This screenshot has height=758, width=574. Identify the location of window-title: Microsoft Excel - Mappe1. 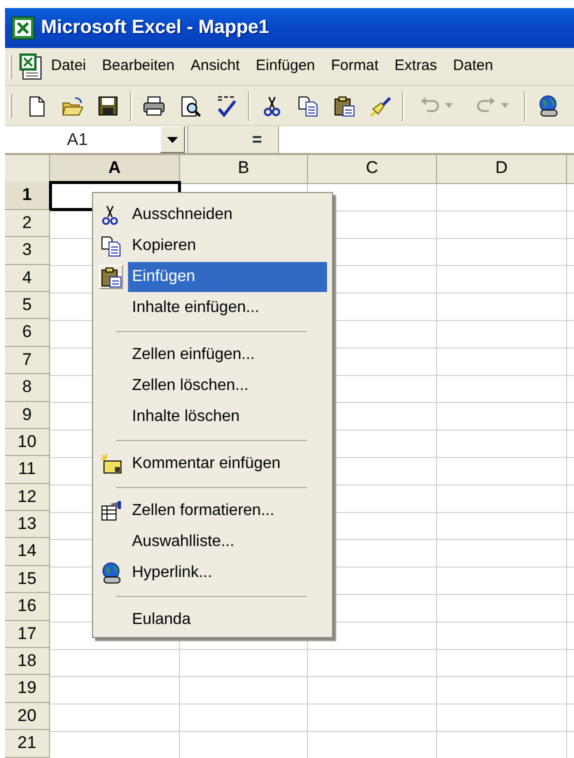
(155, 28).